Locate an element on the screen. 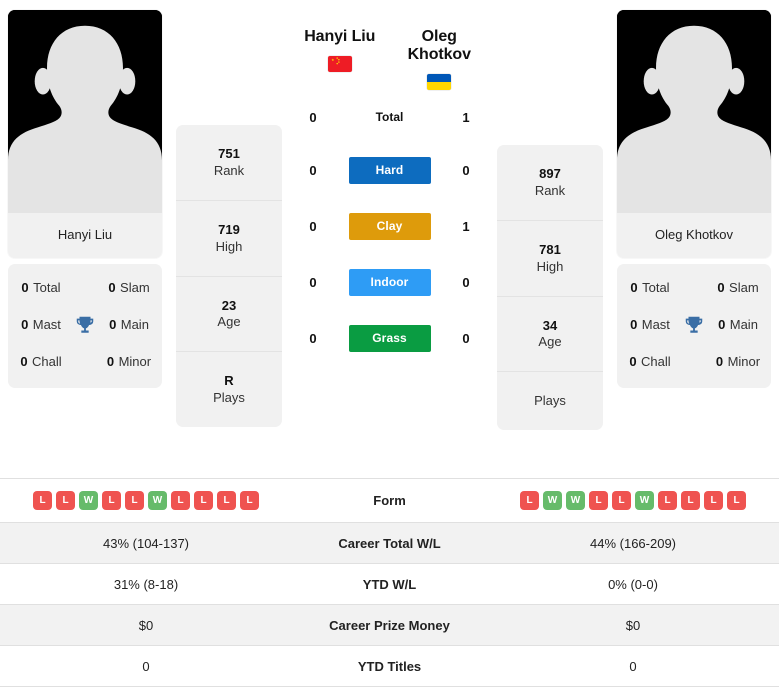 The height and width of the screenshot is (699, 779). player-names-row: Hanyi Liu Oleg Khotkov is located at coordinates (389, 50).